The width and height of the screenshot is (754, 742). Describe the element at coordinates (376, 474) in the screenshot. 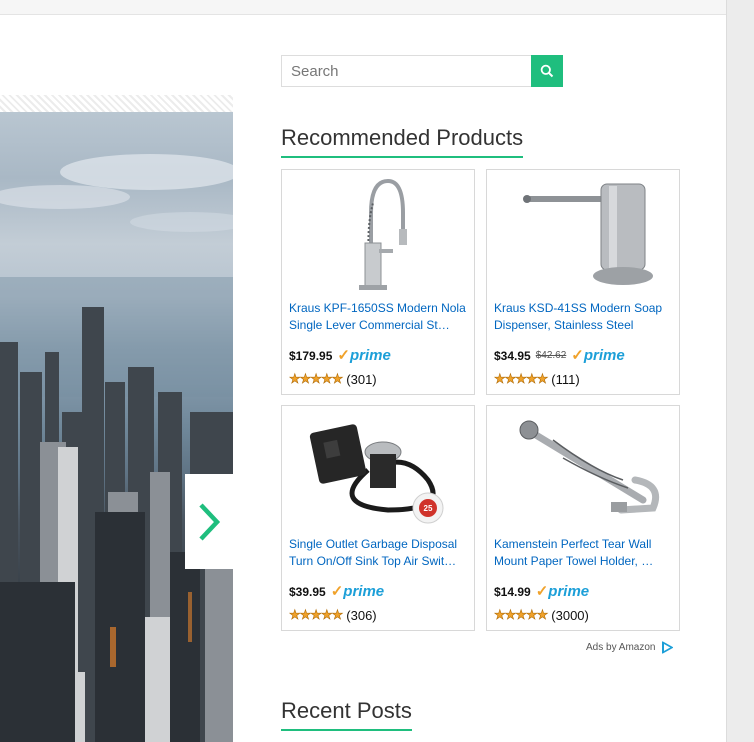

I see `air-switch-icon: 25` at that location.